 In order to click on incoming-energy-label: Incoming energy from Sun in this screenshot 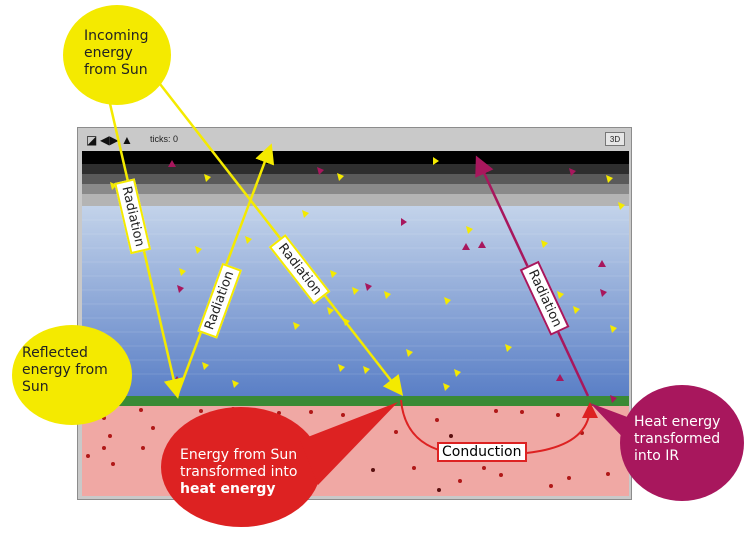, I will do `click(116, 53)`.